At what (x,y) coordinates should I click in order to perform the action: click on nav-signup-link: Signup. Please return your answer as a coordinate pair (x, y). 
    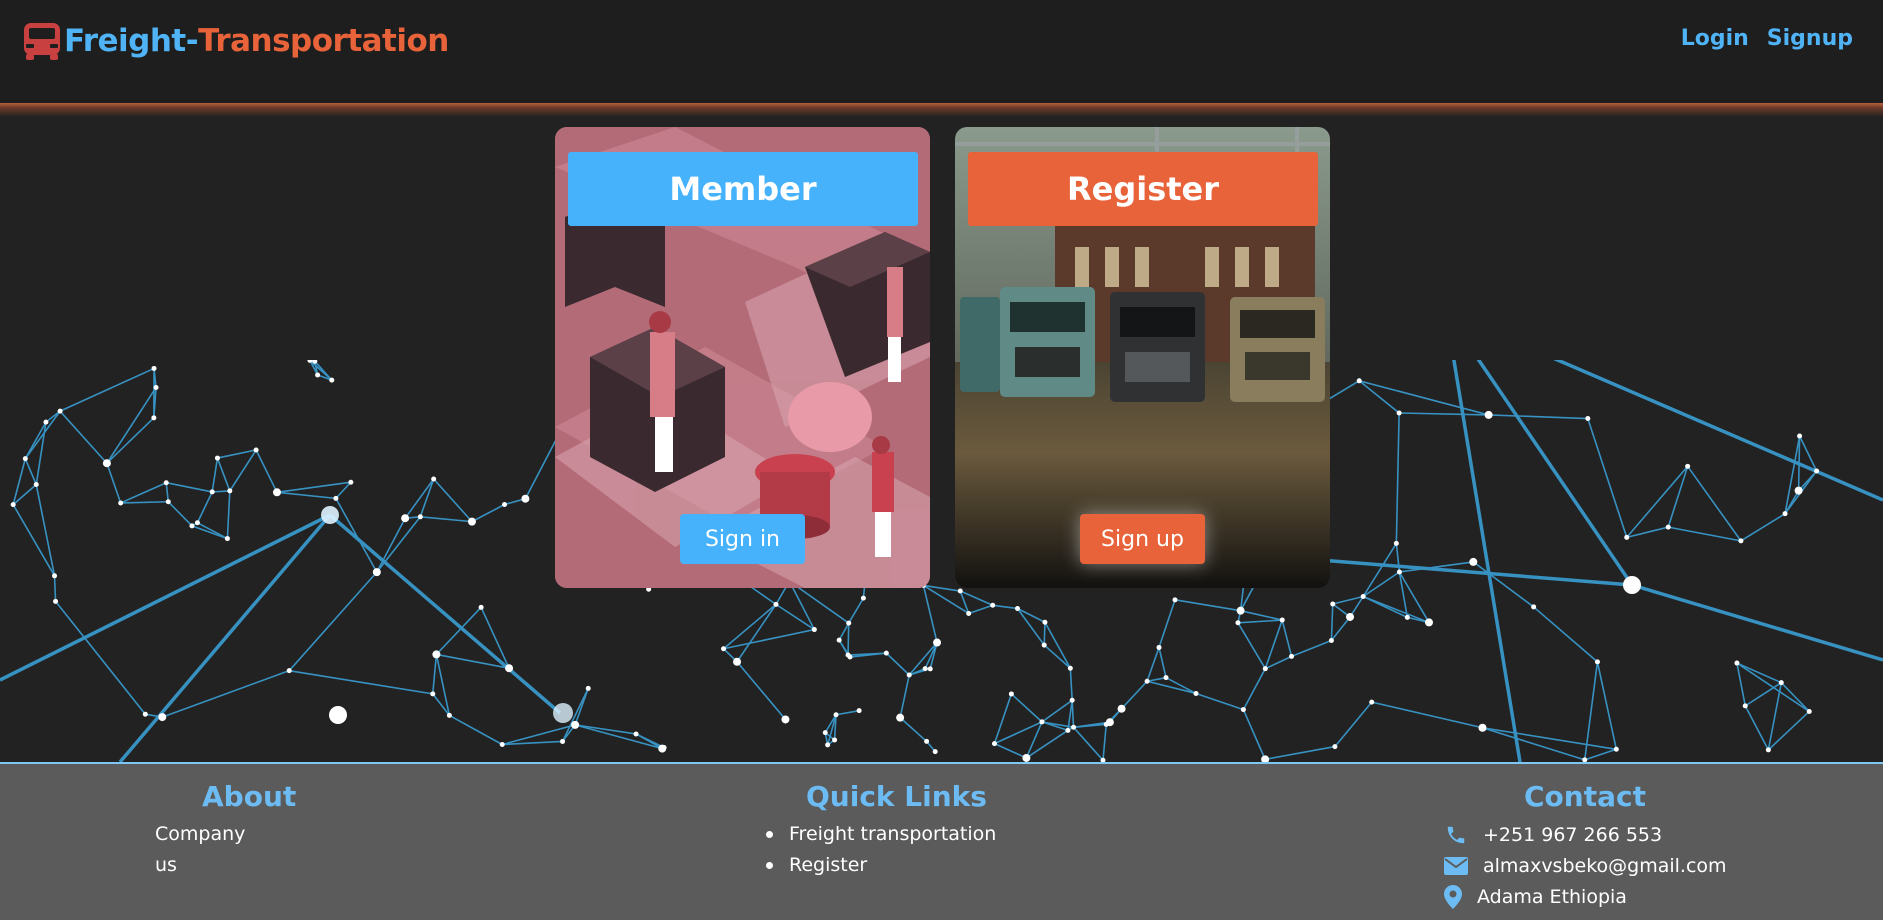
    Looking at the image, I should click on (1810, 38).